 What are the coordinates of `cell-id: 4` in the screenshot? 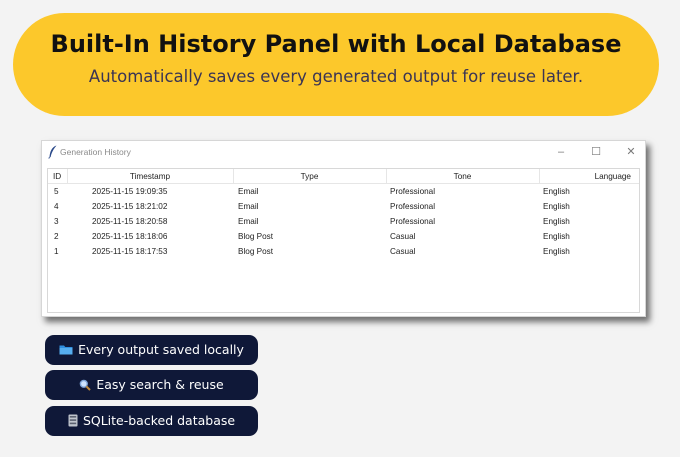 It's located at (56, 206).